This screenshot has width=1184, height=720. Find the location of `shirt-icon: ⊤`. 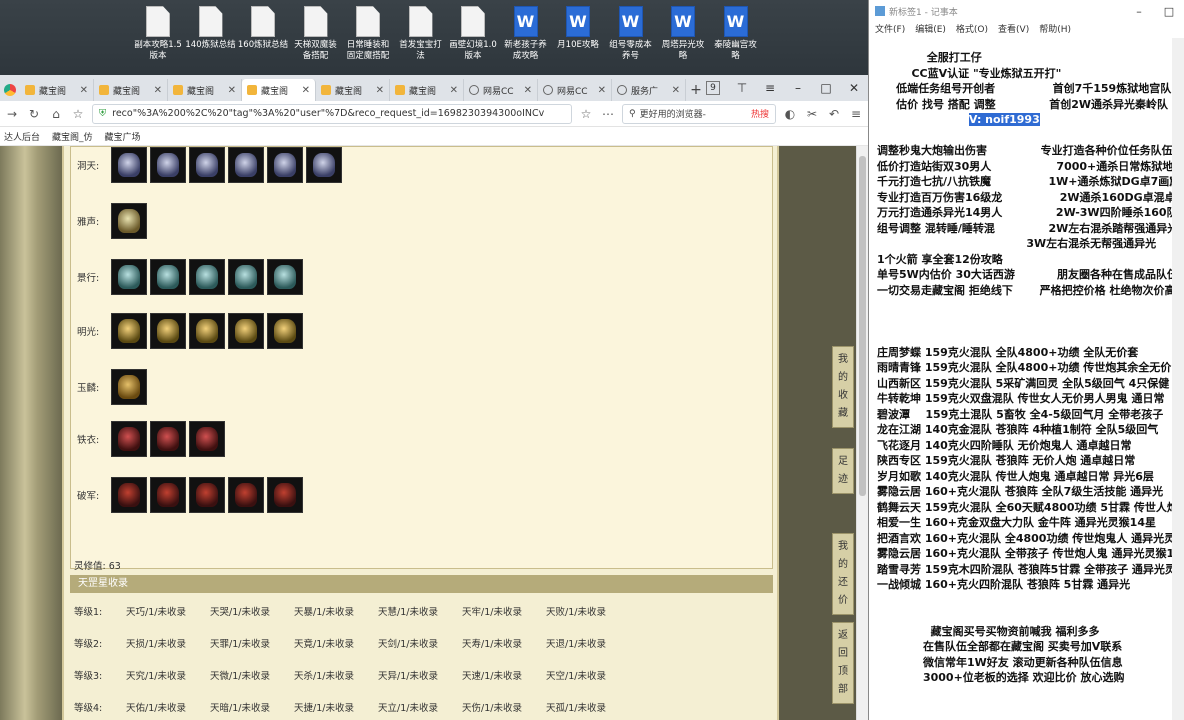

shirt-icon: ⊤ is located at coordinates (742, 88).